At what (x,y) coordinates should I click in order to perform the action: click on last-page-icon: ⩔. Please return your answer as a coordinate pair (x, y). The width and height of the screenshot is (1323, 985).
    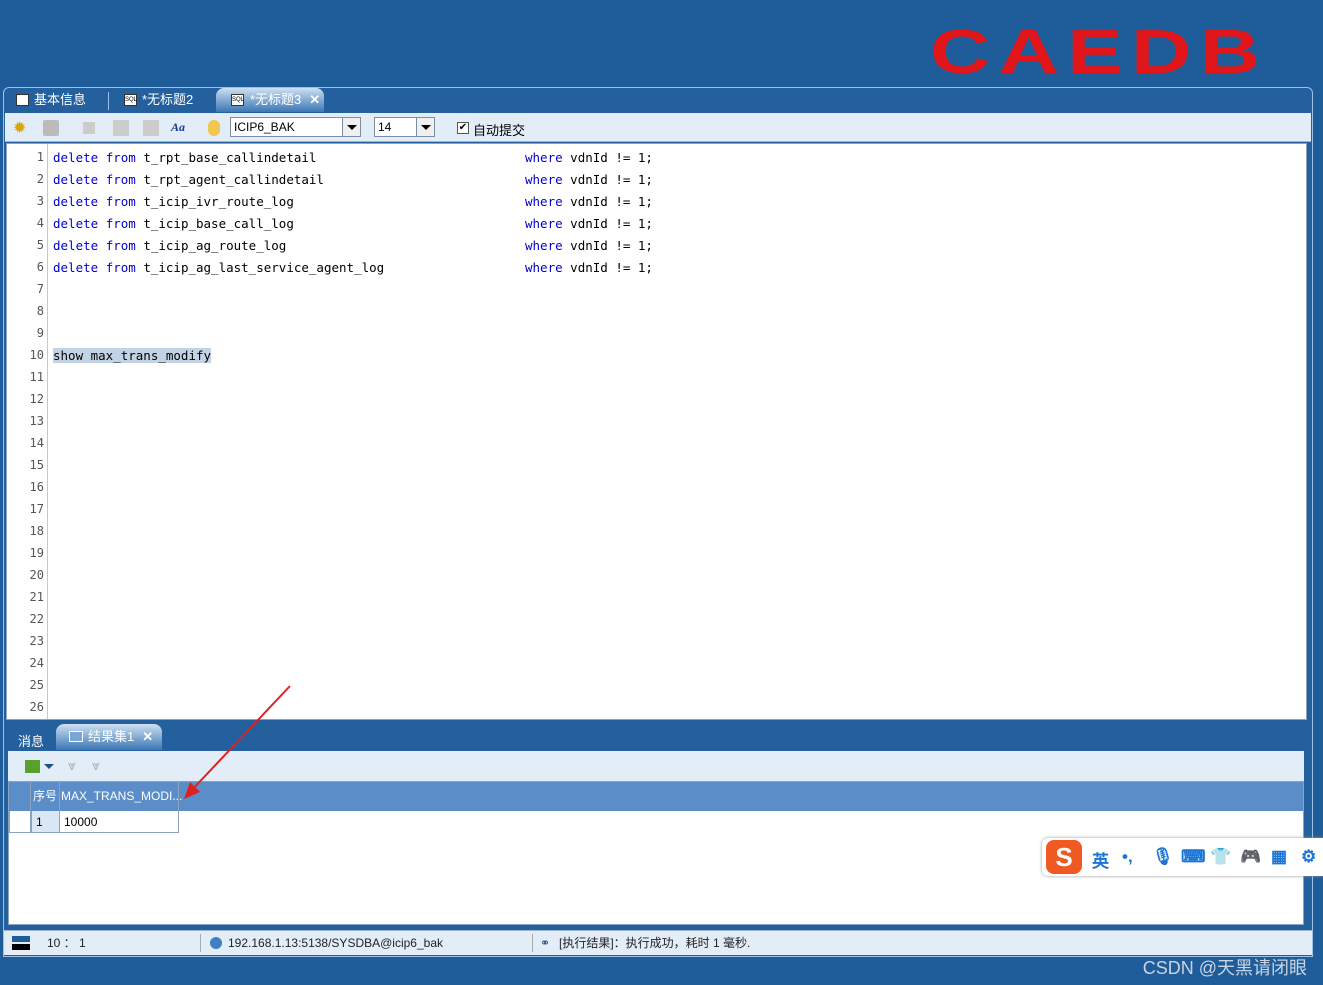
    Looking at the image, I should click on (96, 765).